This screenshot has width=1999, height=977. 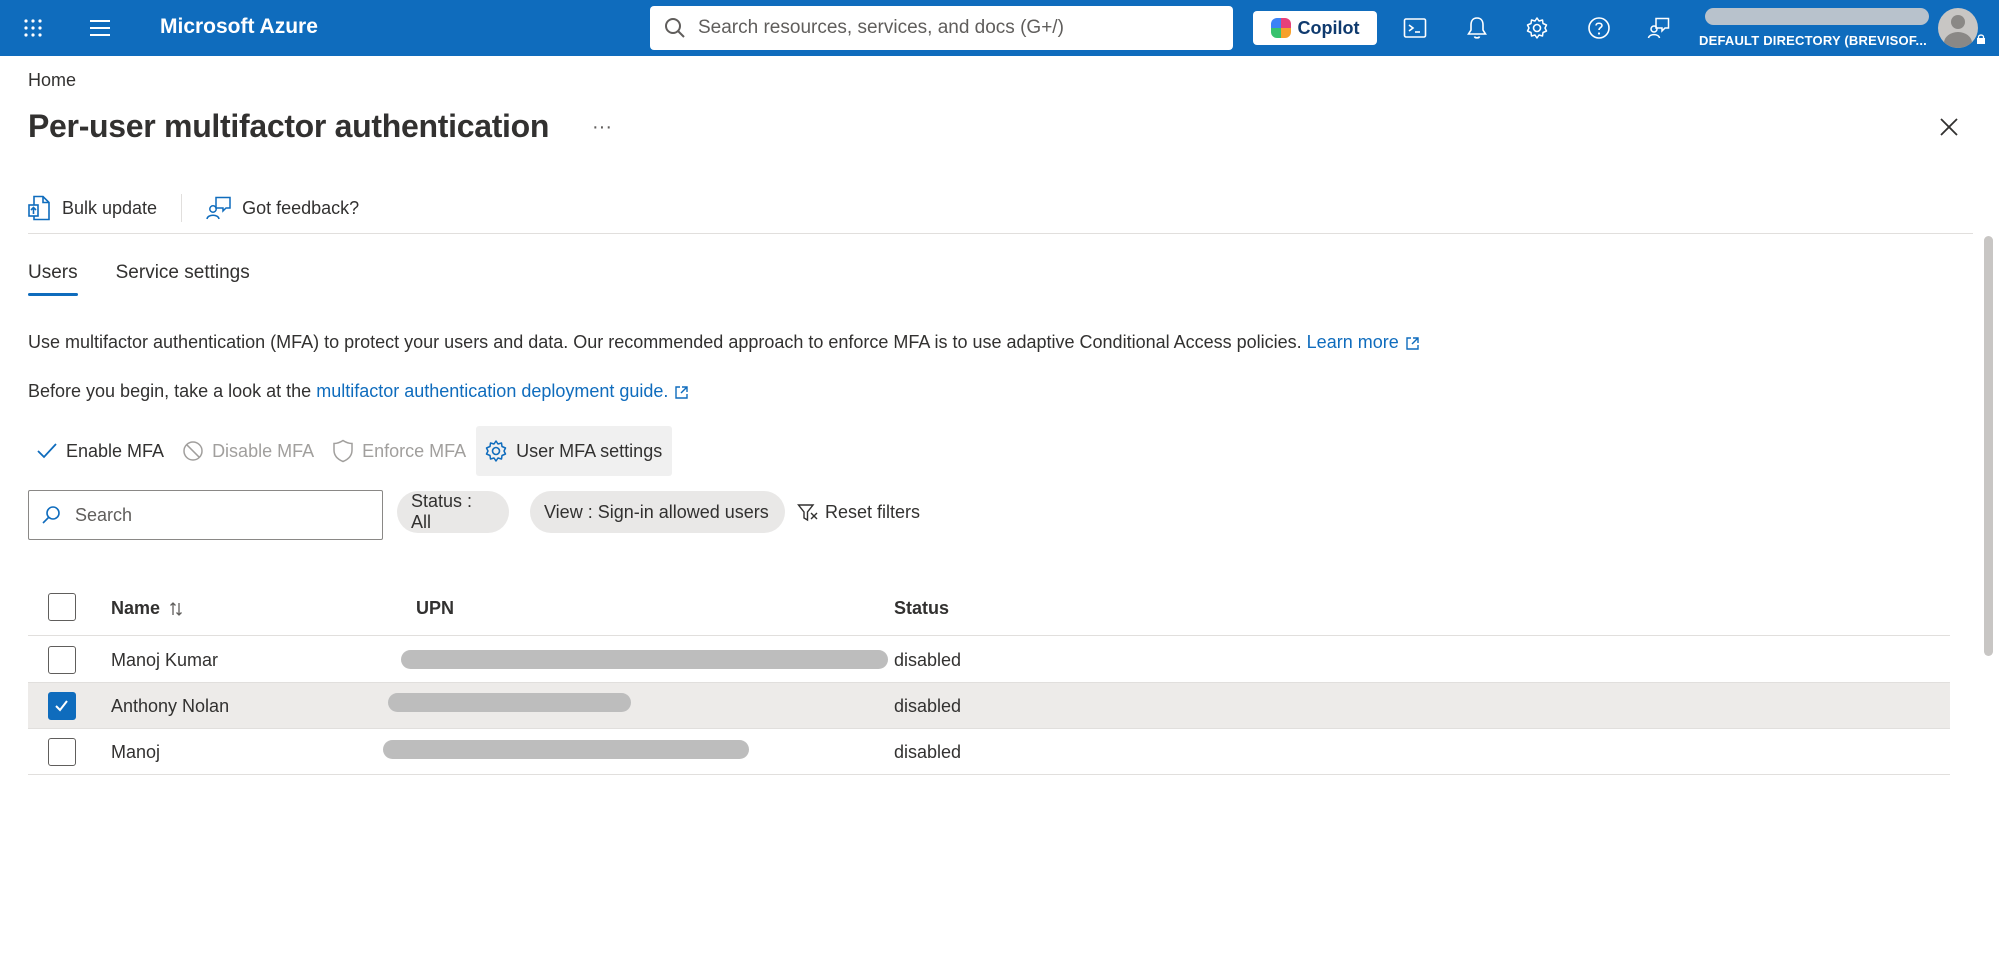 What do you see at coordinates (1280, 28) in the screenshot?
I see `copilot-icon` at bounding box center [1280, 28].